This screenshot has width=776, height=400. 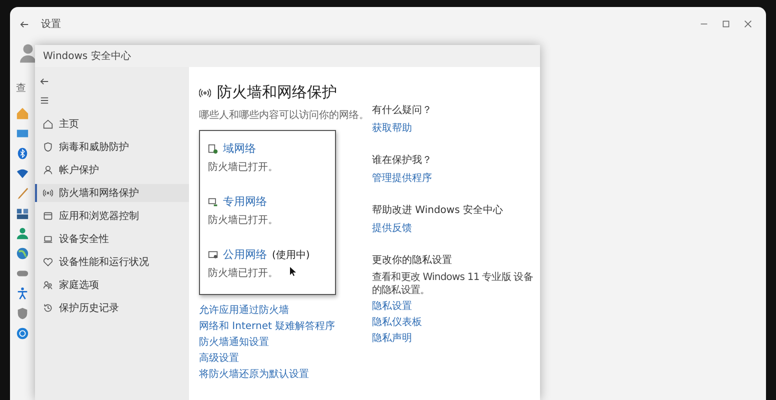 What do you see at coordinates (112, 193) in the screenshot?
I see `nav-item: 防火墙和网络保护` at bounding box center [112, 193].